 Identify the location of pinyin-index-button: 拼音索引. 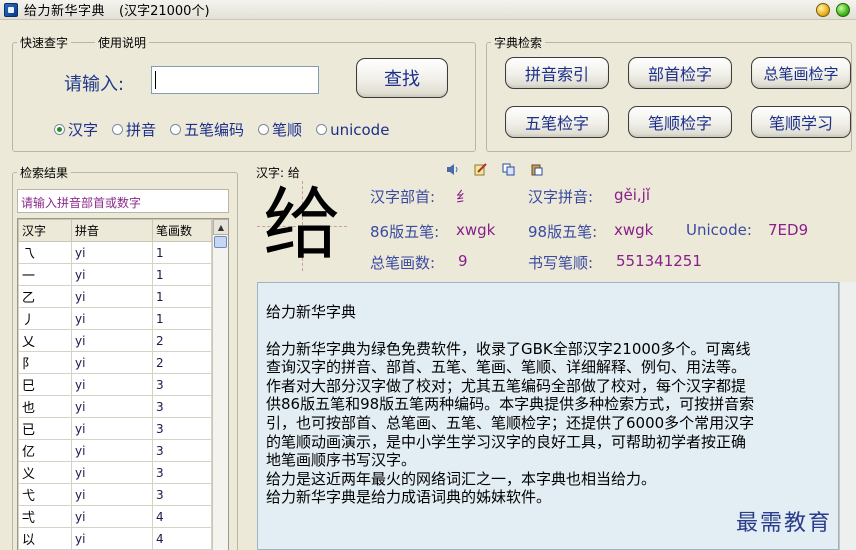
(557, 73).